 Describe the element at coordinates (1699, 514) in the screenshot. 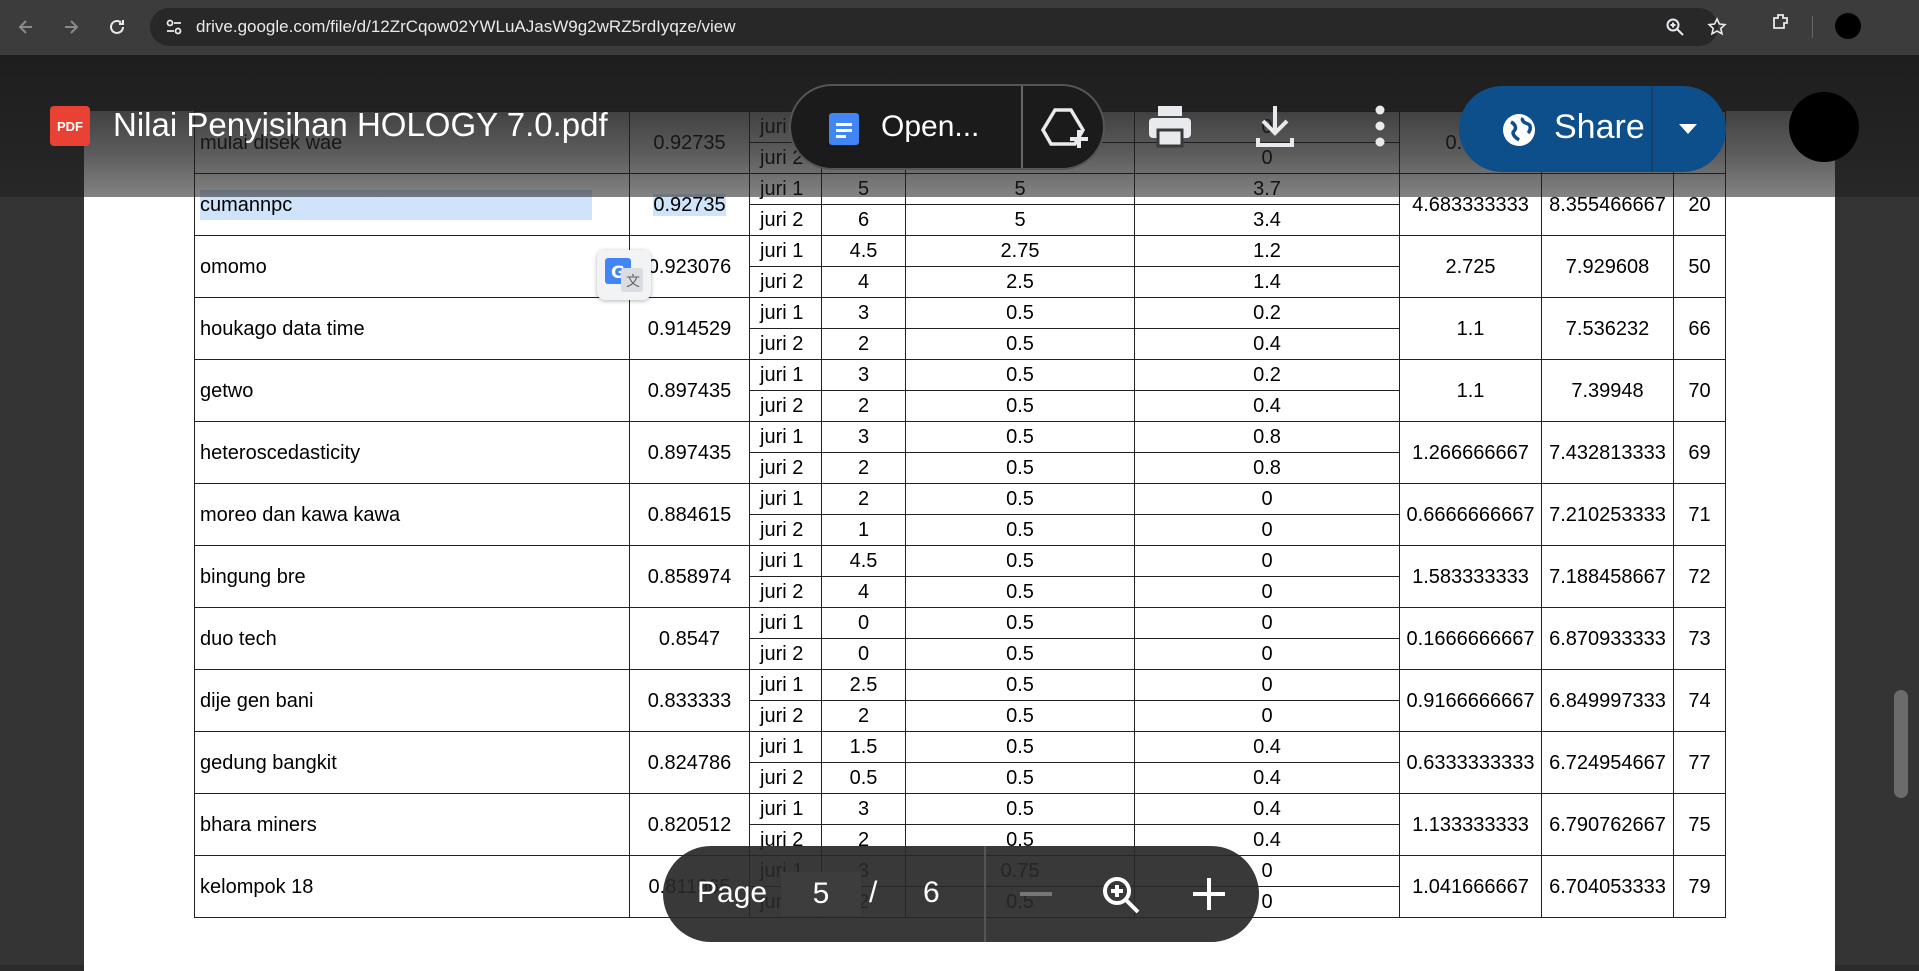

I see `rank-cell: 71` at that location.